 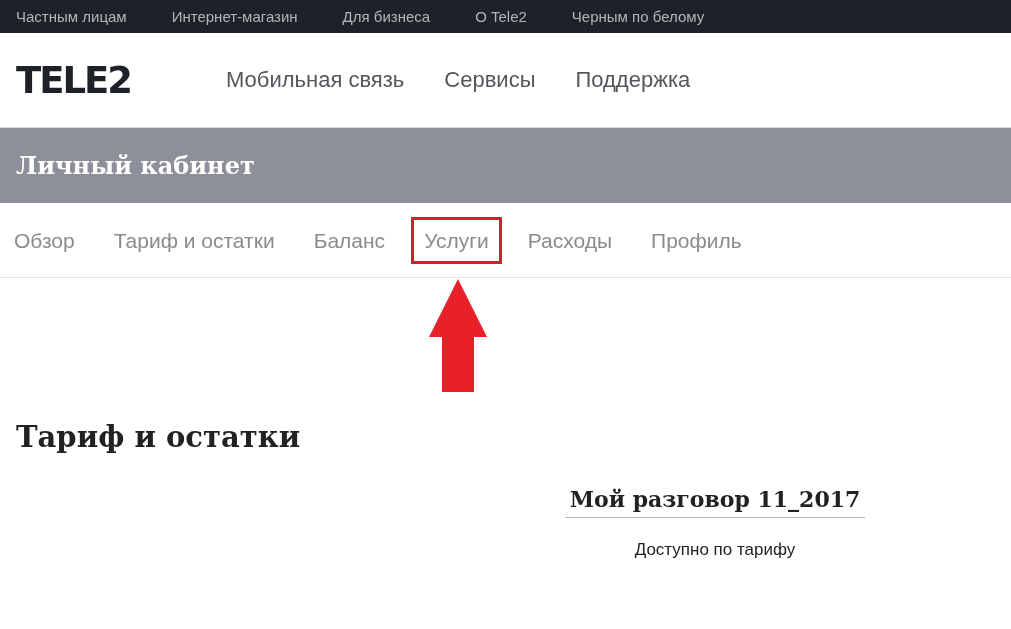 I want to click on nav-link: Поддержка, so click(x=633, y=80).